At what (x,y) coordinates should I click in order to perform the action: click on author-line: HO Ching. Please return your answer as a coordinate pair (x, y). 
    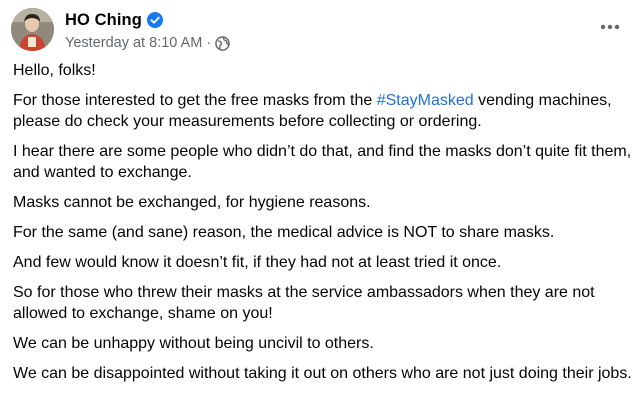
    Looking at the image, I should click on (114, 20).